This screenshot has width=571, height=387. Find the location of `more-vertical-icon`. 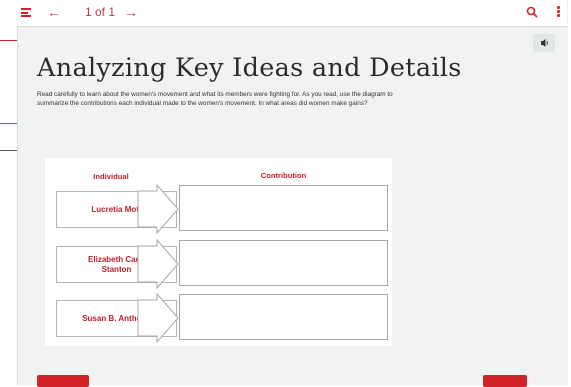

more-vertical-icon is located at coordinates (559, 12).